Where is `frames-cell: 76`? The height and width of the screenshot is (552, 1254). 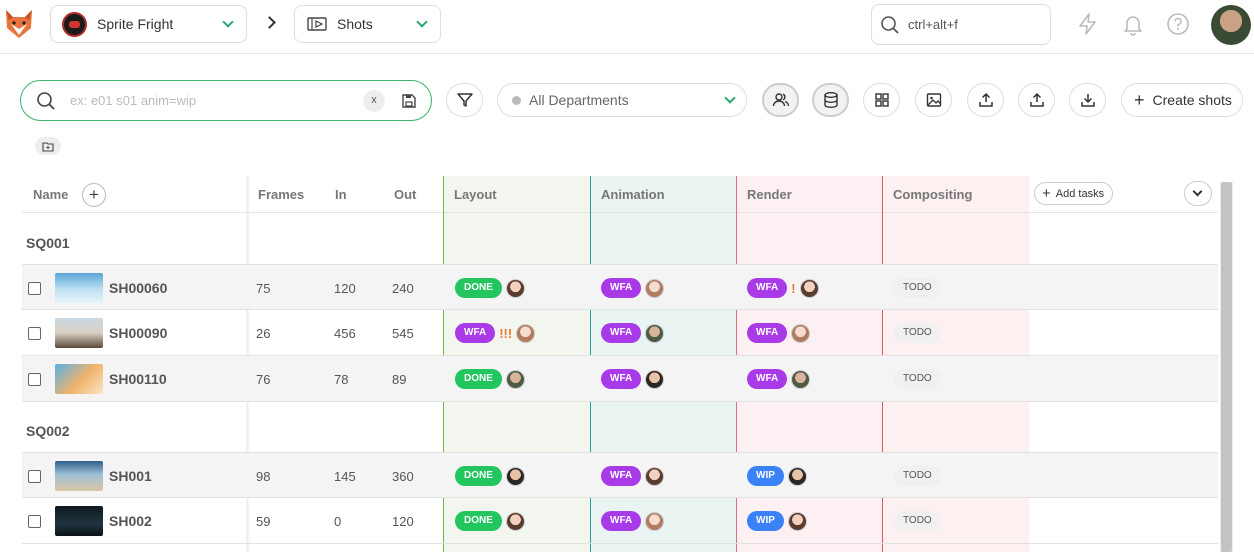
frames-cell: 76 is located at coordinates (263, 379).